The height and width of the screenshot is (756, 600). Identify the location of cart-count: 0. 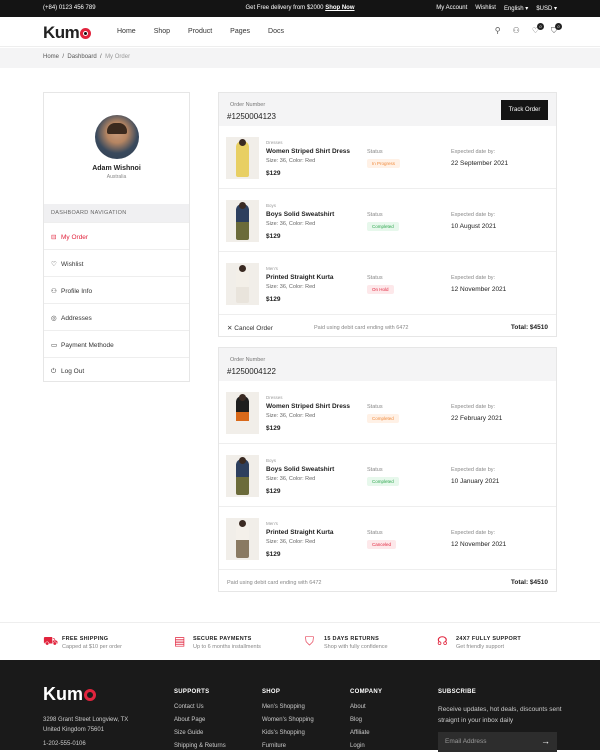
(558, 26).